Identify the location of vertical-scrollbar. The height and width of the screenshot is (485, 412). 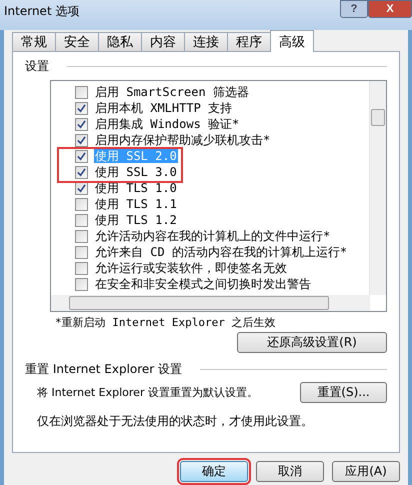
(377, 188).